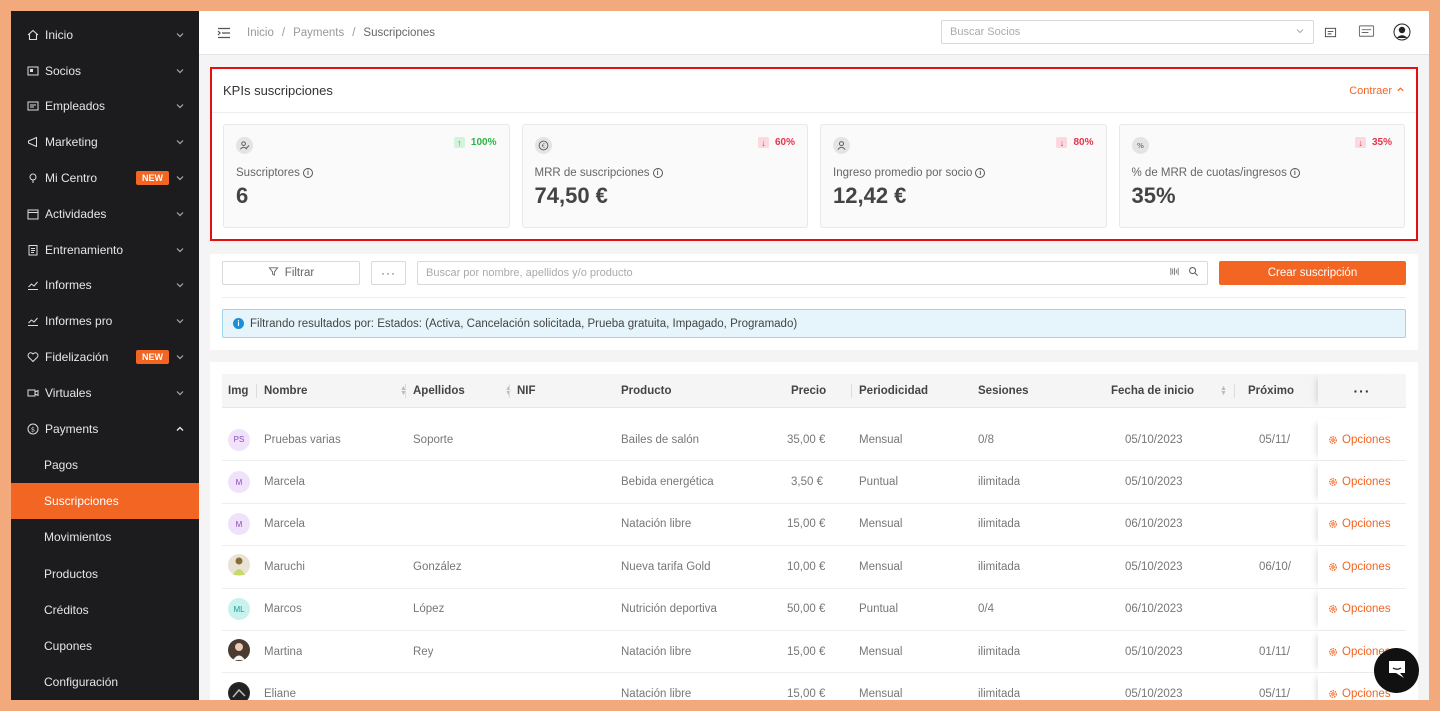 Image resolution: width=1440 pixels, height=711 pixels. Describe the element at coordinates (71, 142) in the screenshot. I see `sidebar-item-label: Marketing` at that location.